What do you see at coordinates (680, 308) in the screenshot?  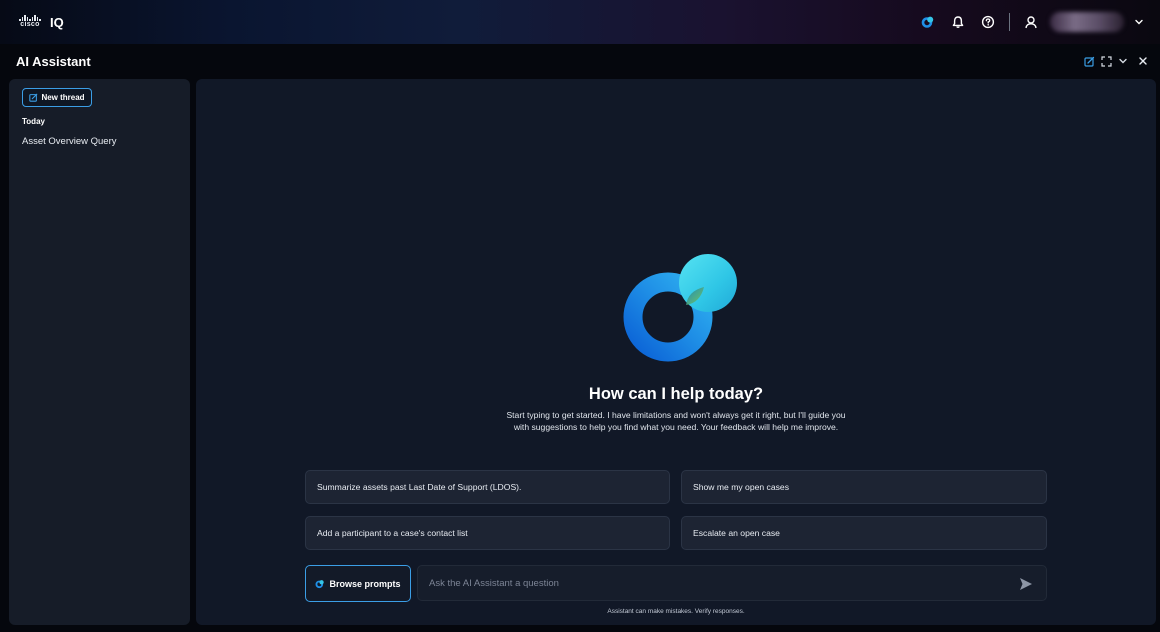 I see `ai-assistant-logo-icon` at bounding box center [680, 308].